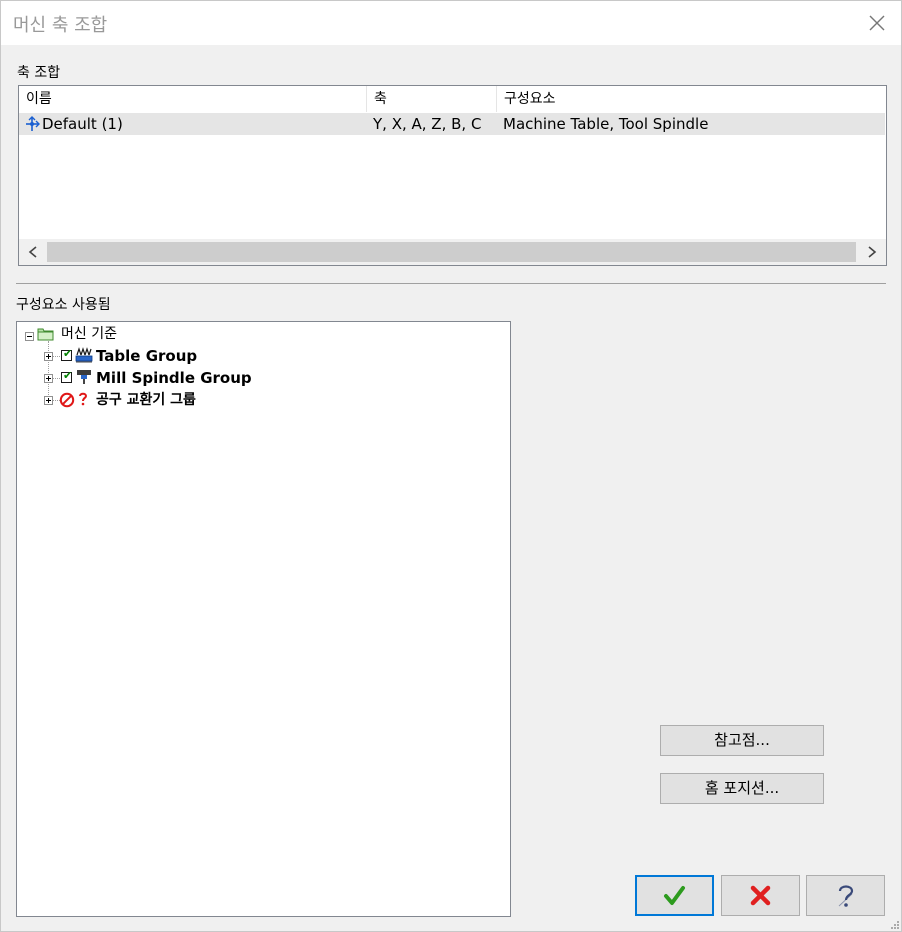 The width and height of the screenshot is (902, 932). I want to click on axis-combinations-label: 축 조합, so click(39, 73).